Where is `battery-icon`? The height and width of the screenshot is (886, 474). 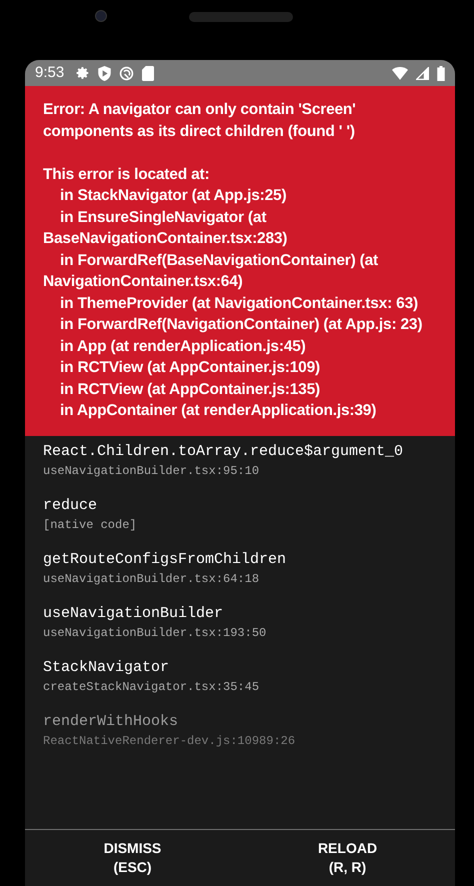 battery-icon is located at coordinates (441, 73).